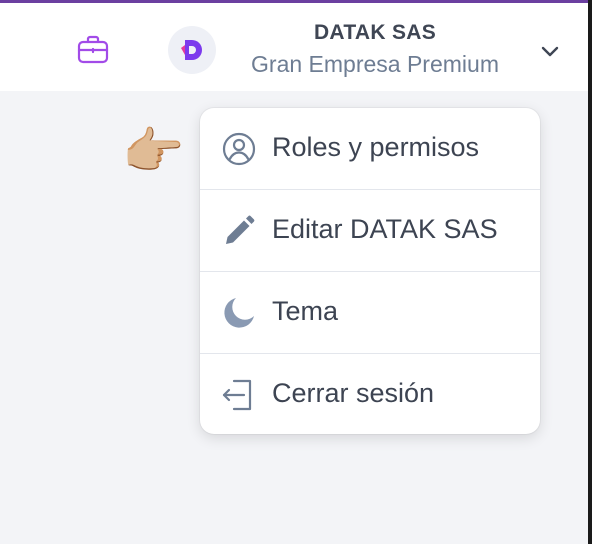 The height and width of the screenshot is (544, 592). I want to click on pencil-icon, so click(239, 231).